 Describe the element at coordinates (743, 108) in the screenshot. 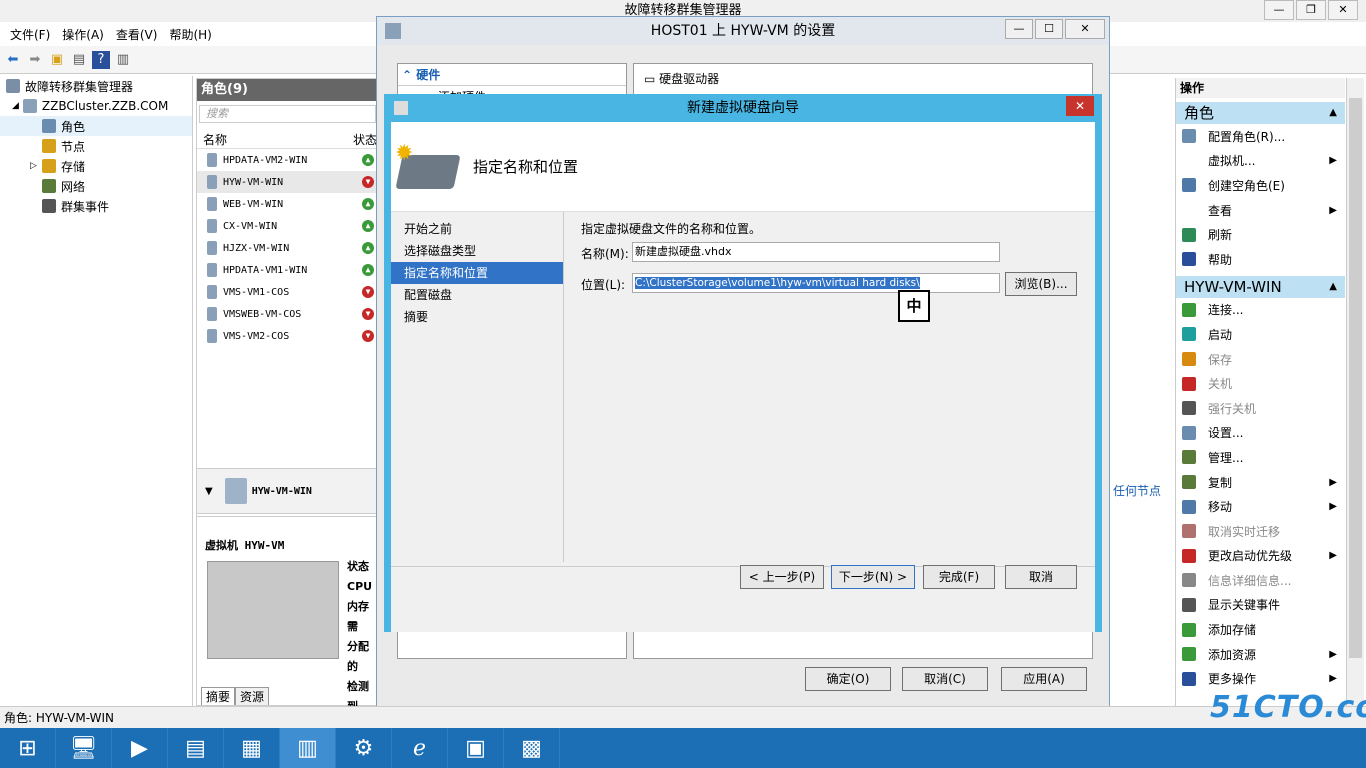

I see `wizard-title: 新建虚拟硬盘向导` at that location.